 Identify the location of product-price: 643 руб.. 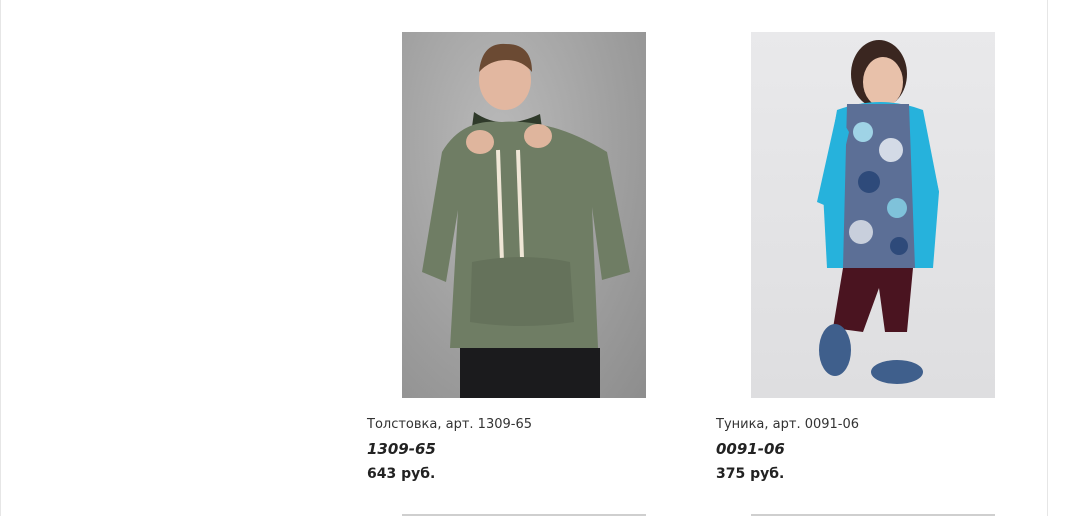
(401, 474).